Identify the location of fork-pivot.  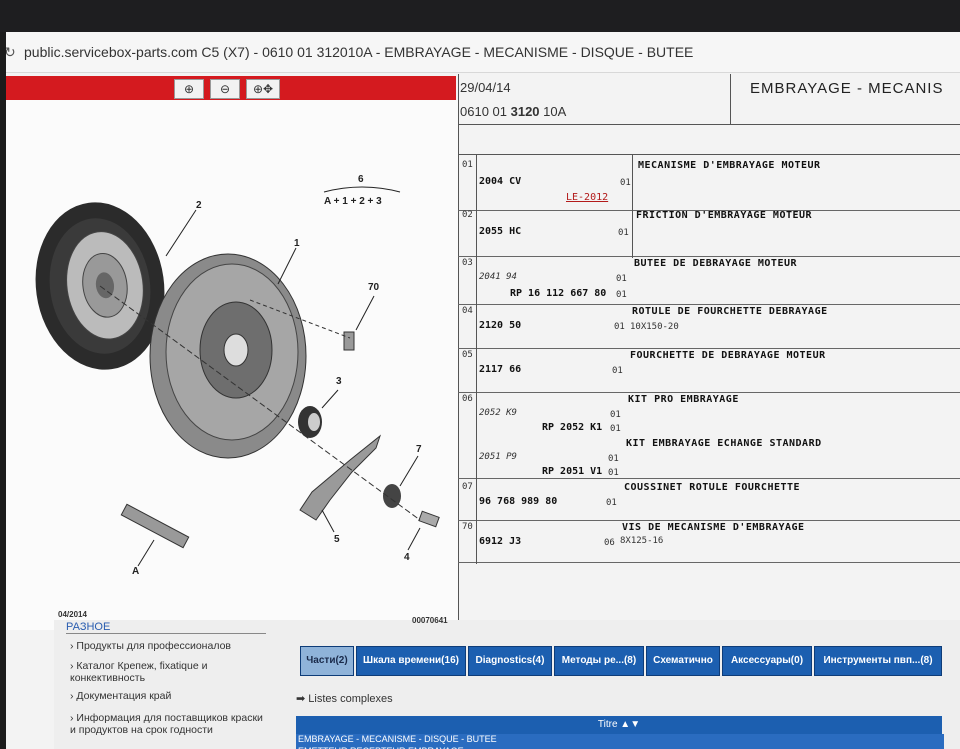
(429, 519).